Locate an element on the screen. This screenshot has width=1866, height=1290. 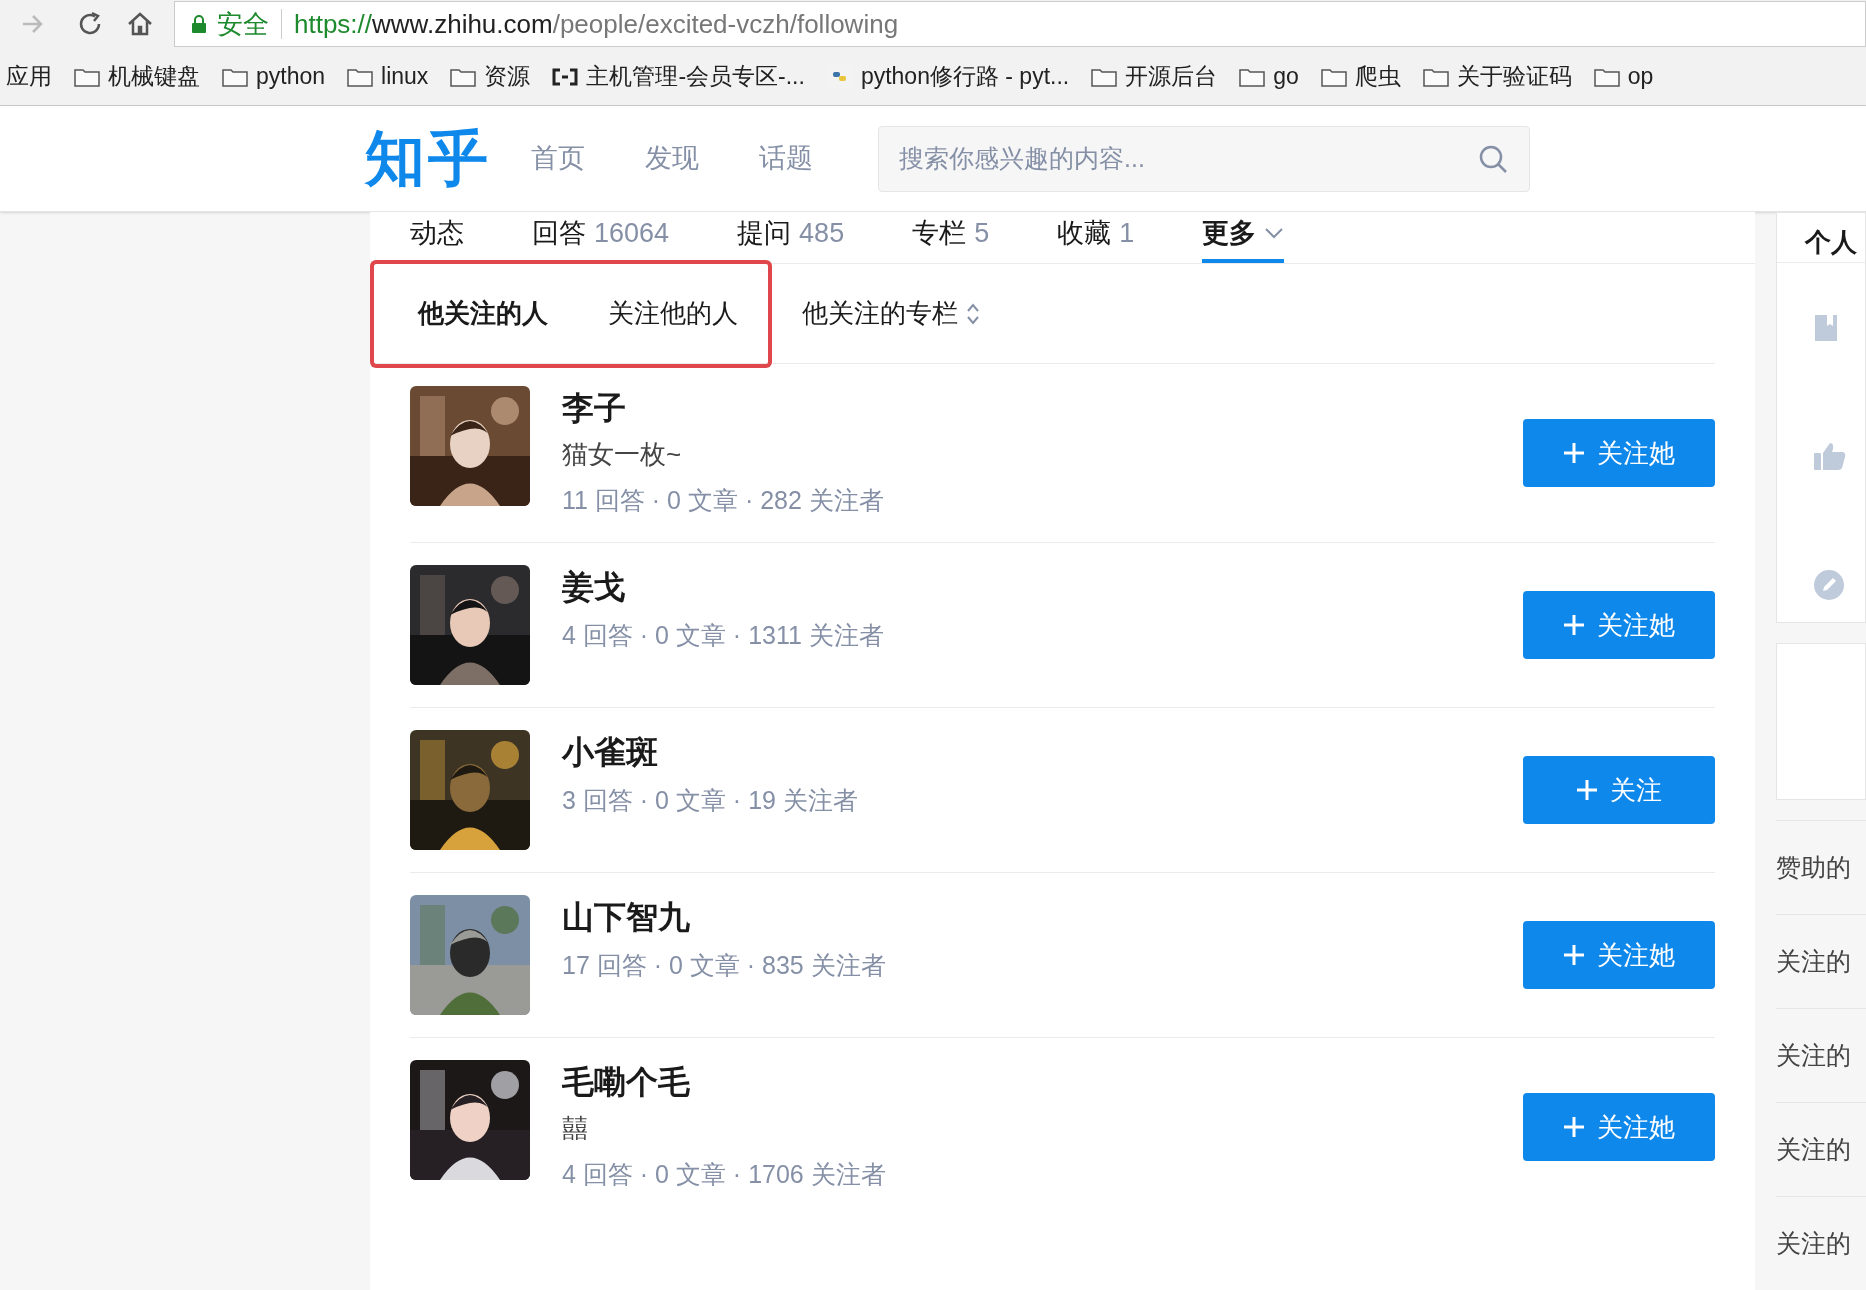
user-bio: 猫女一枚~ is located at coordinates (622, 454).